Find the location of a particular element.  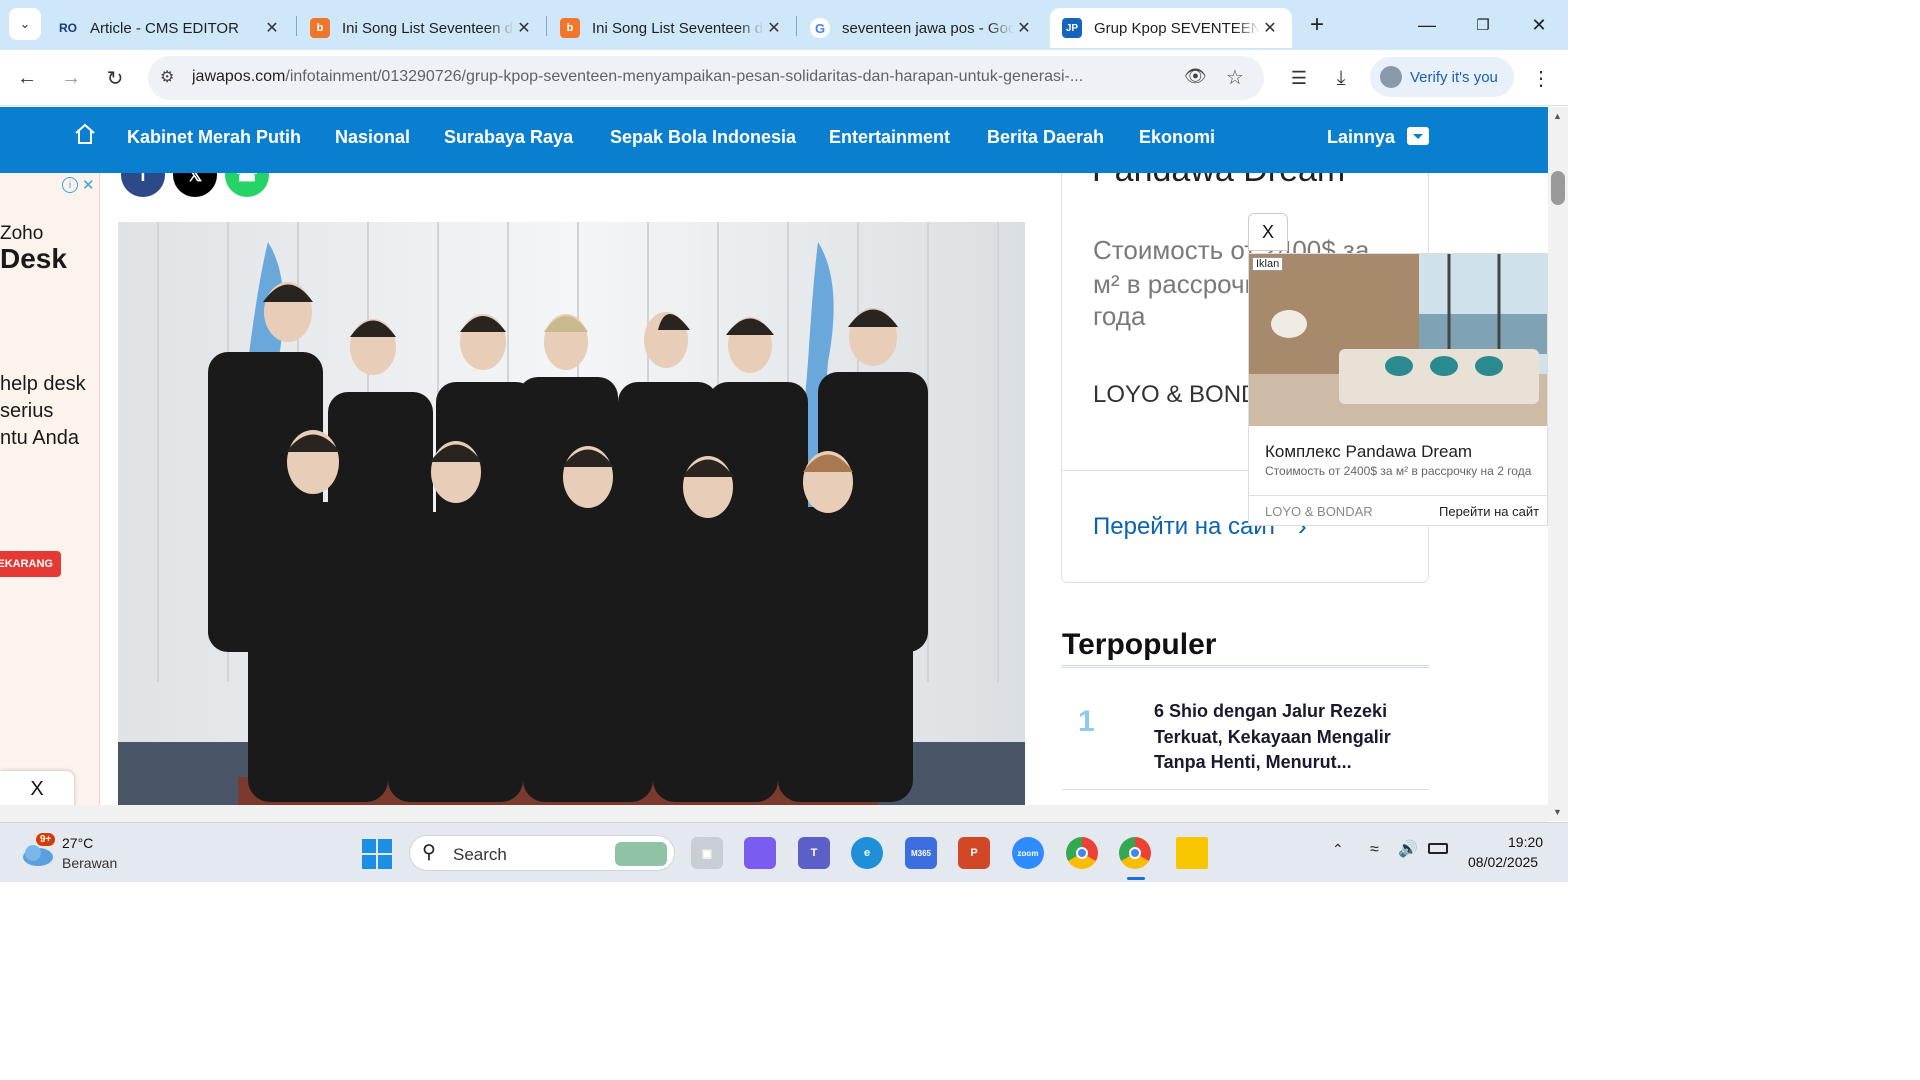

taskbar-search-box: ⚲ Search is located at coordinates (542, 853).